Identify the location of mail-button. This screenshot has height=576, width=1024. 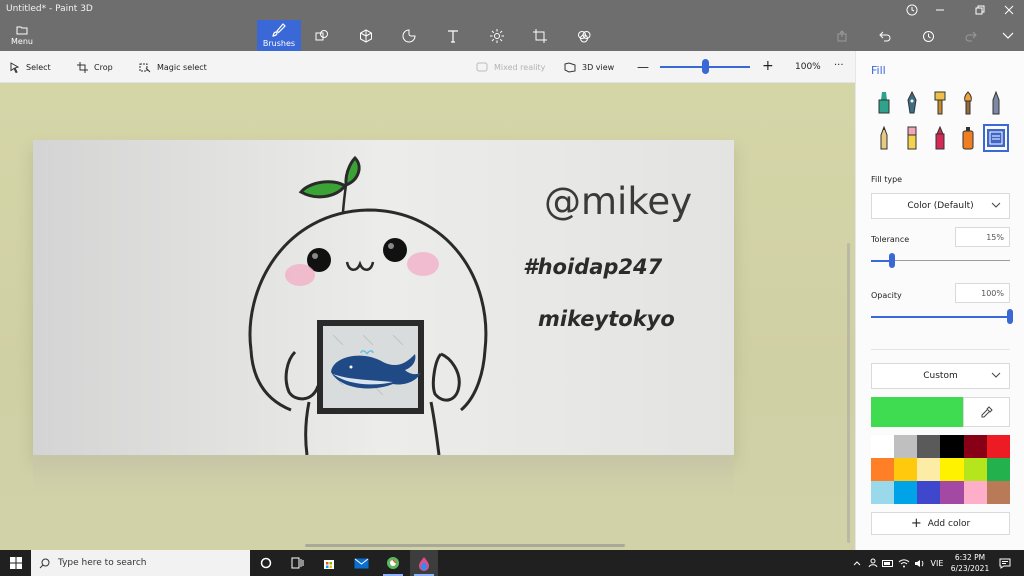
(361, 563).